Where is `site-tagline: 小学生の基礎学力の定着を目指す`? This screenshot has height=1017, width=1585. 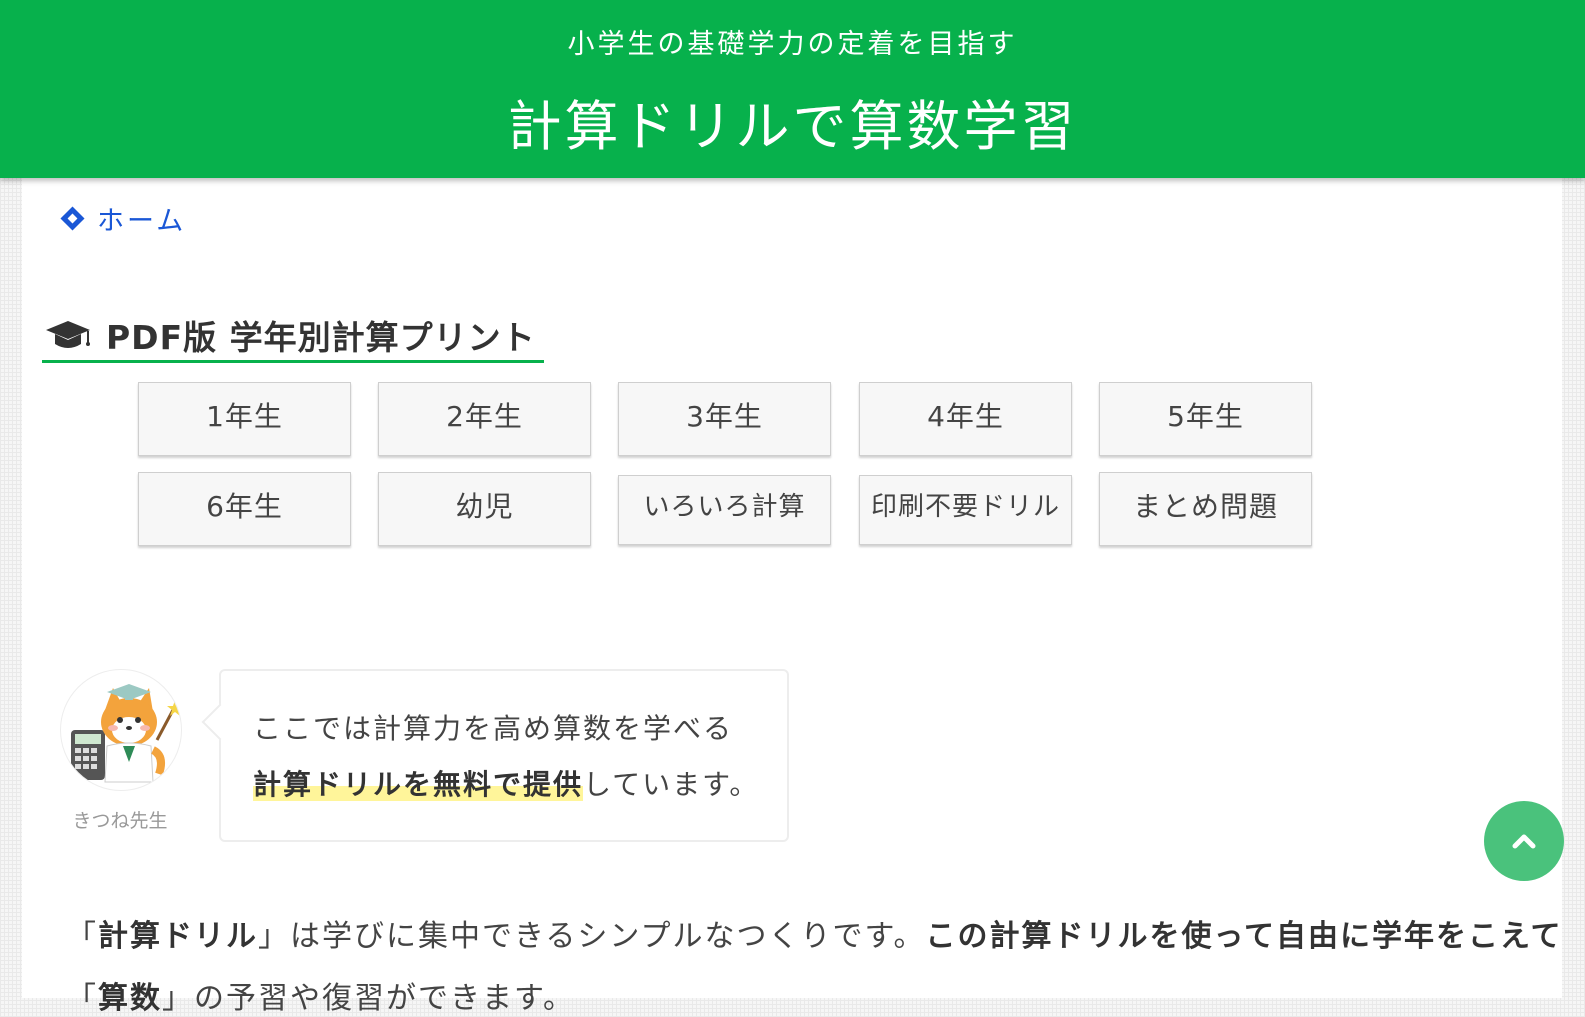 site-tagline: 小学生の基礎学力の定着を目指す is located at coordinates (792, 44).